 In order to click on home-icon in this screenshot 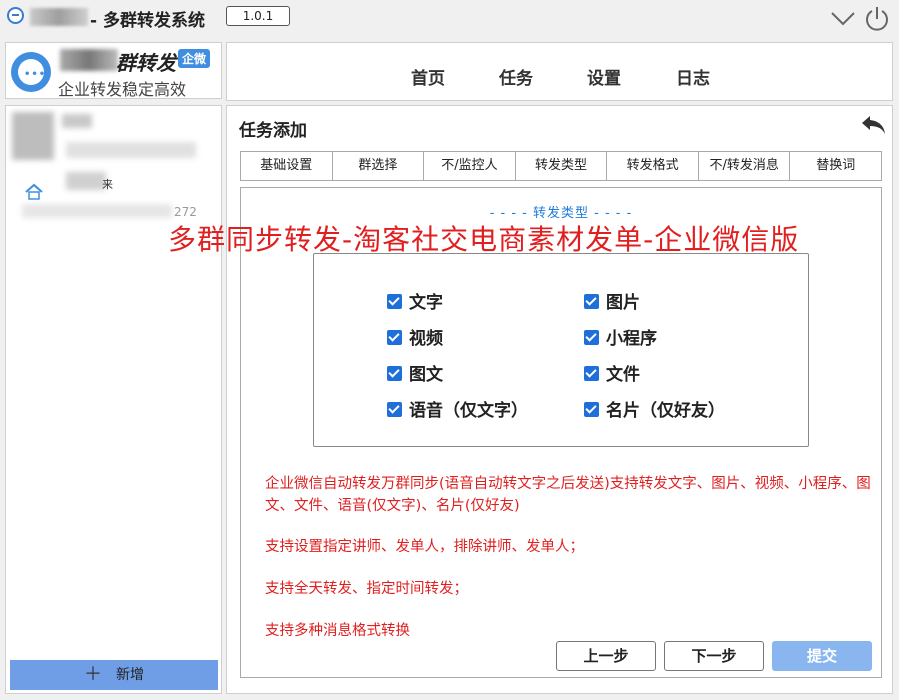, I will do `click(34, 191)`.